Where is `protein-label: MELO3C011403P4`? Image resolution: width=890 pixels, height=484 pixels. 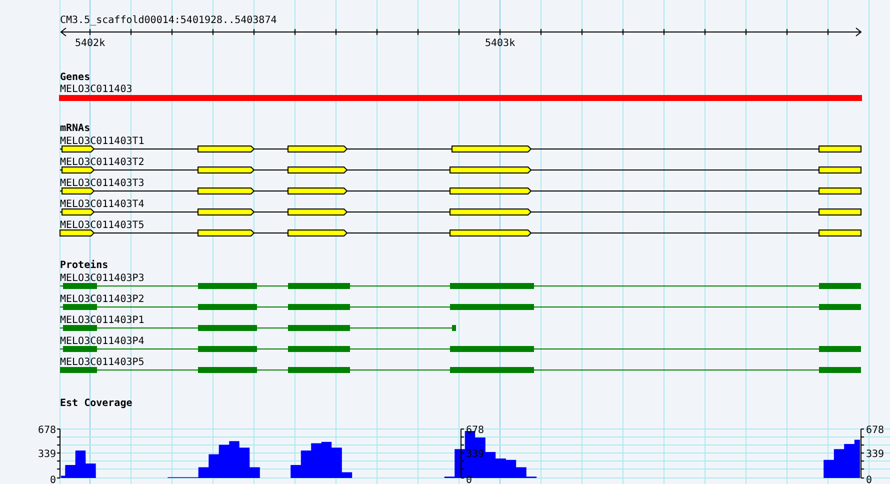
protein-label: MELO3C011403P4 is located at coordinates (102, 341).